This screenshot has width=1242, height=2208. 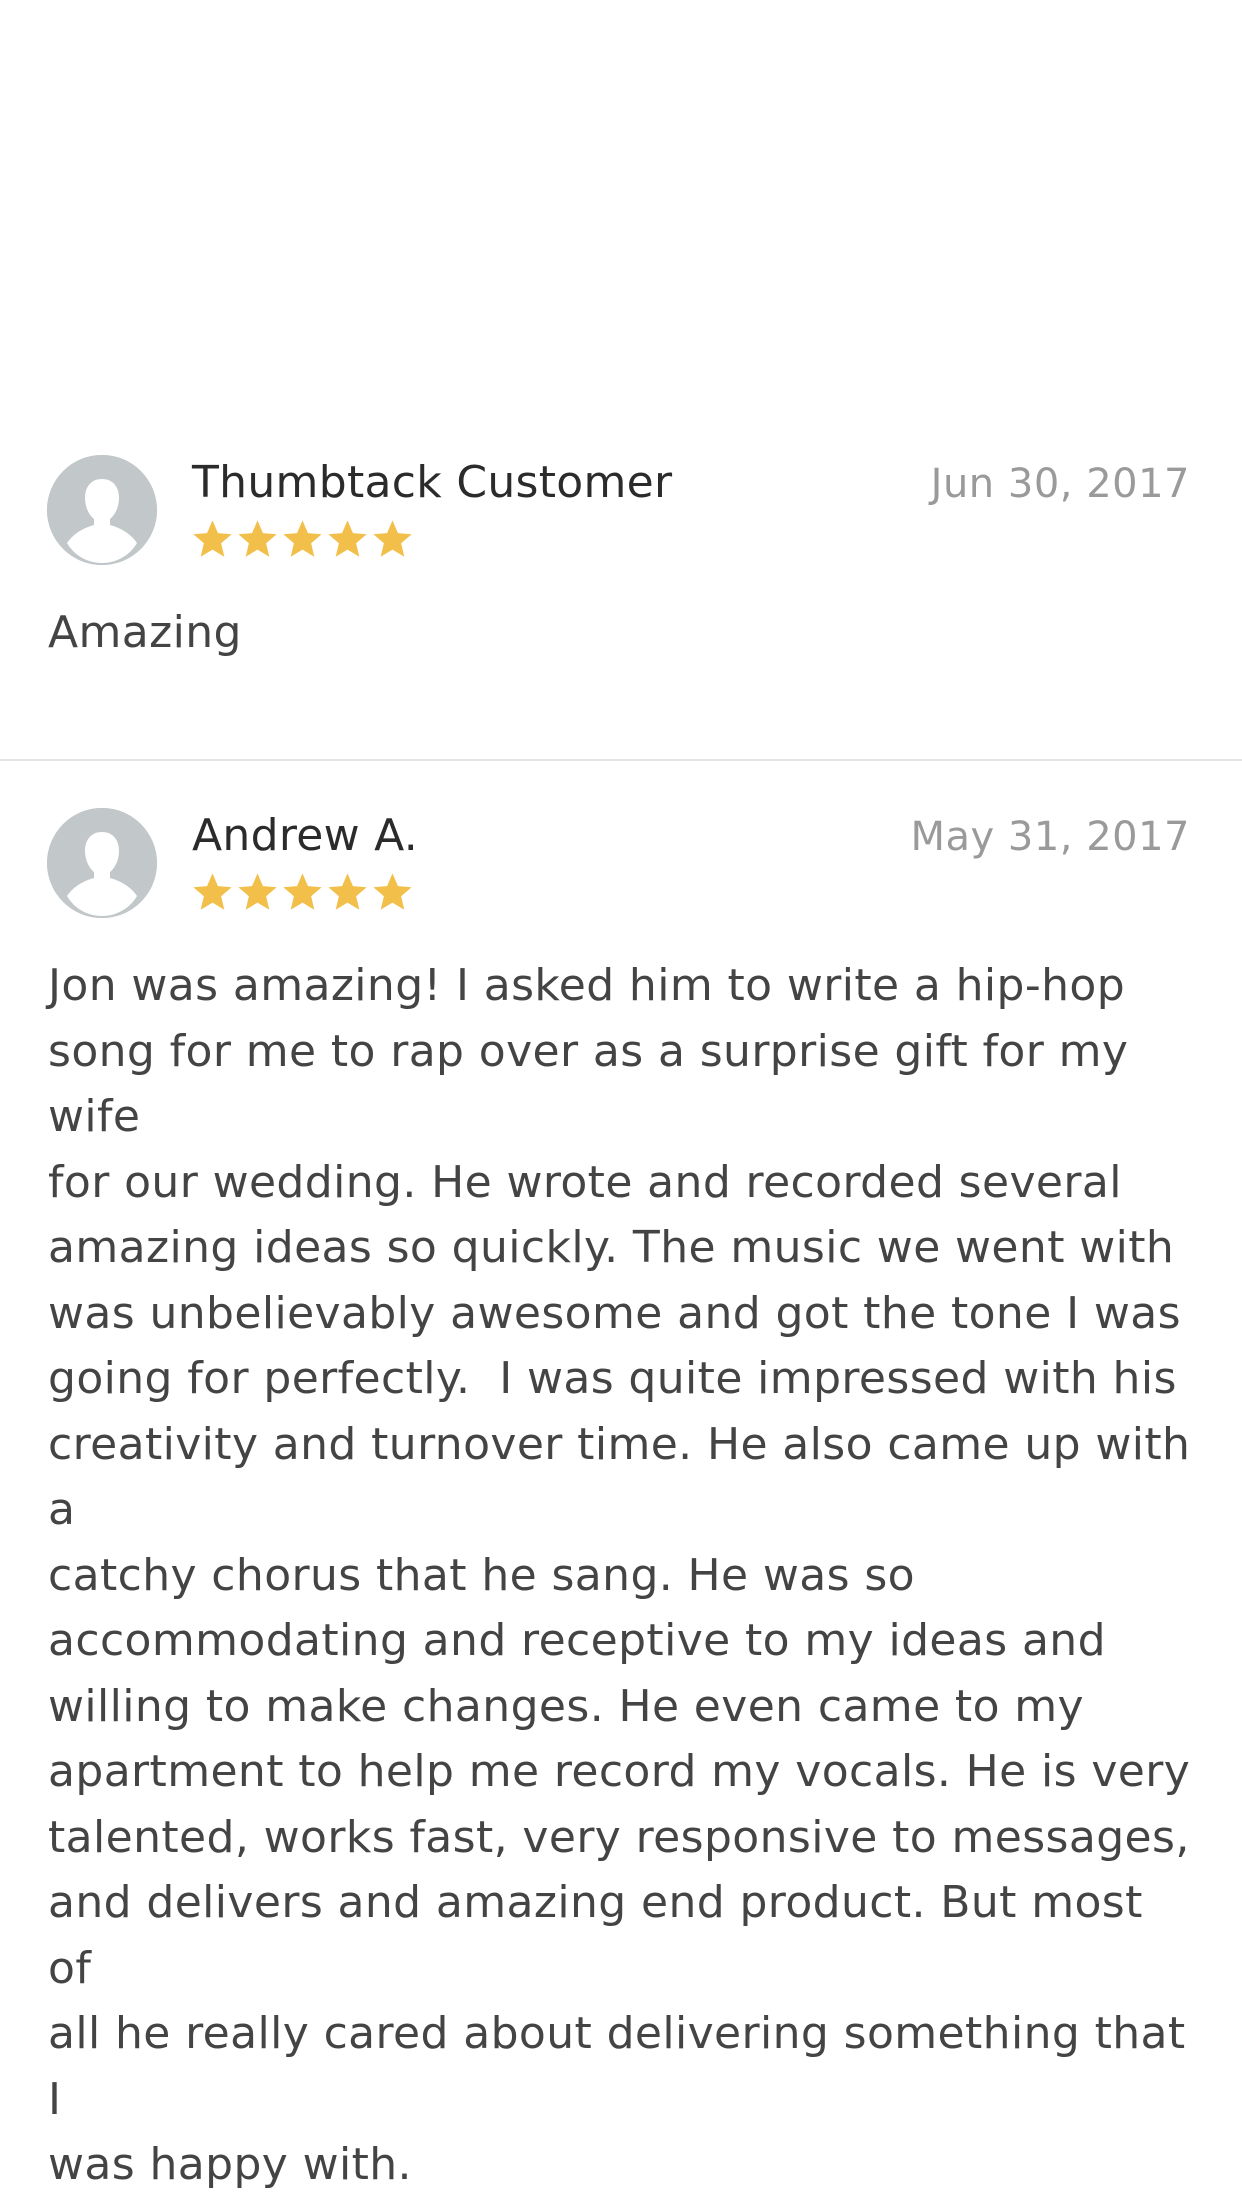 I want to click on divider, so click(x=621, y=760).